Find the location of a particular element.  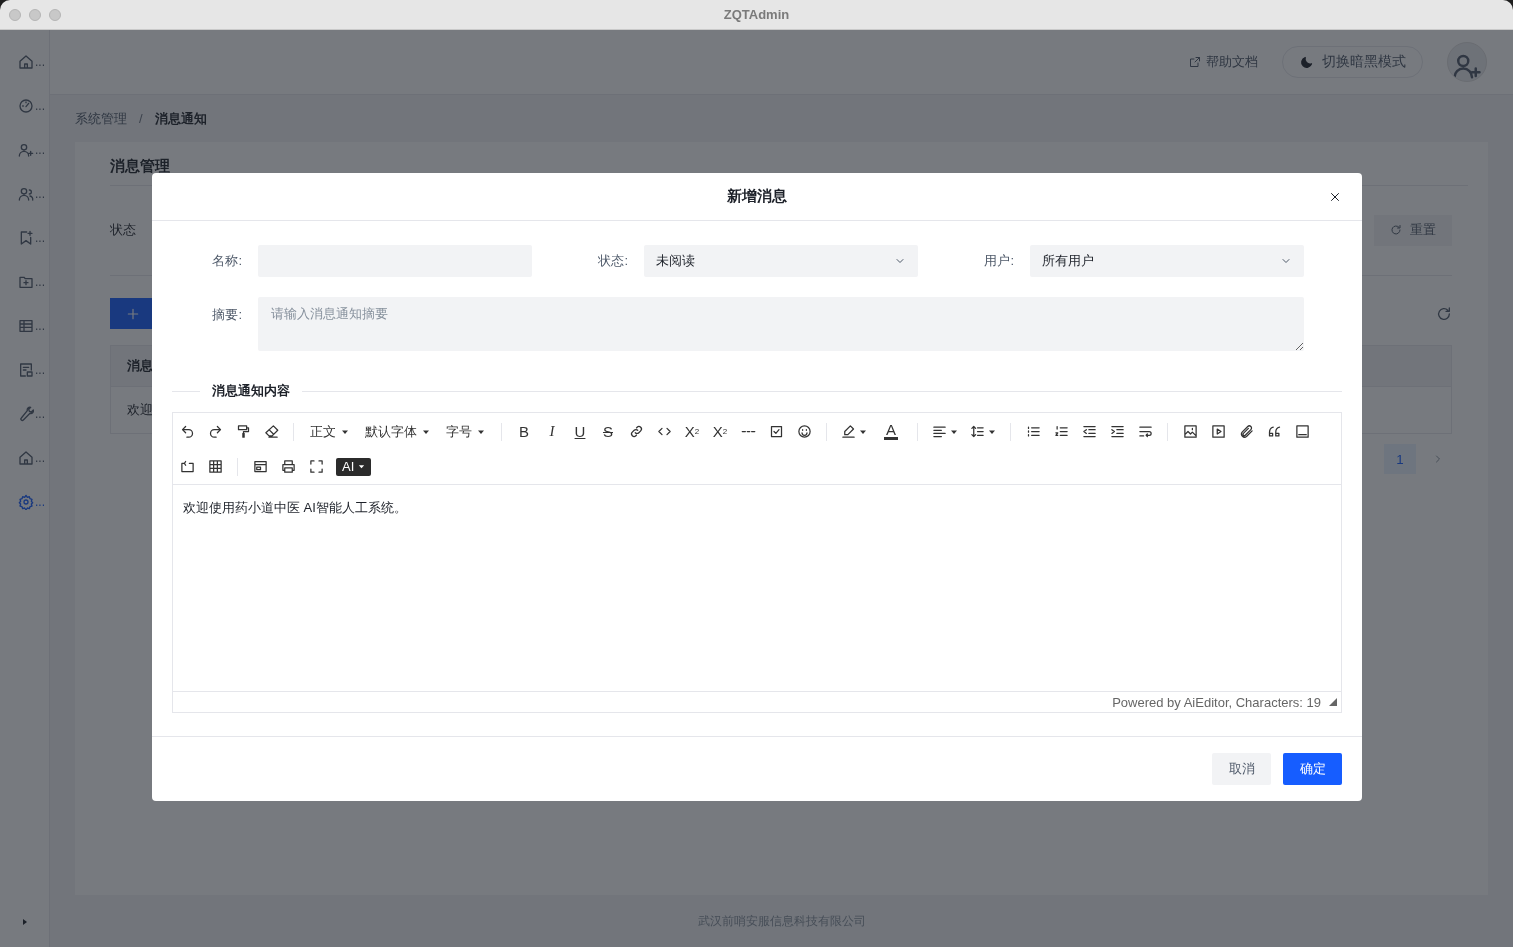

line-height-icon is located at coordinates (977, 431).